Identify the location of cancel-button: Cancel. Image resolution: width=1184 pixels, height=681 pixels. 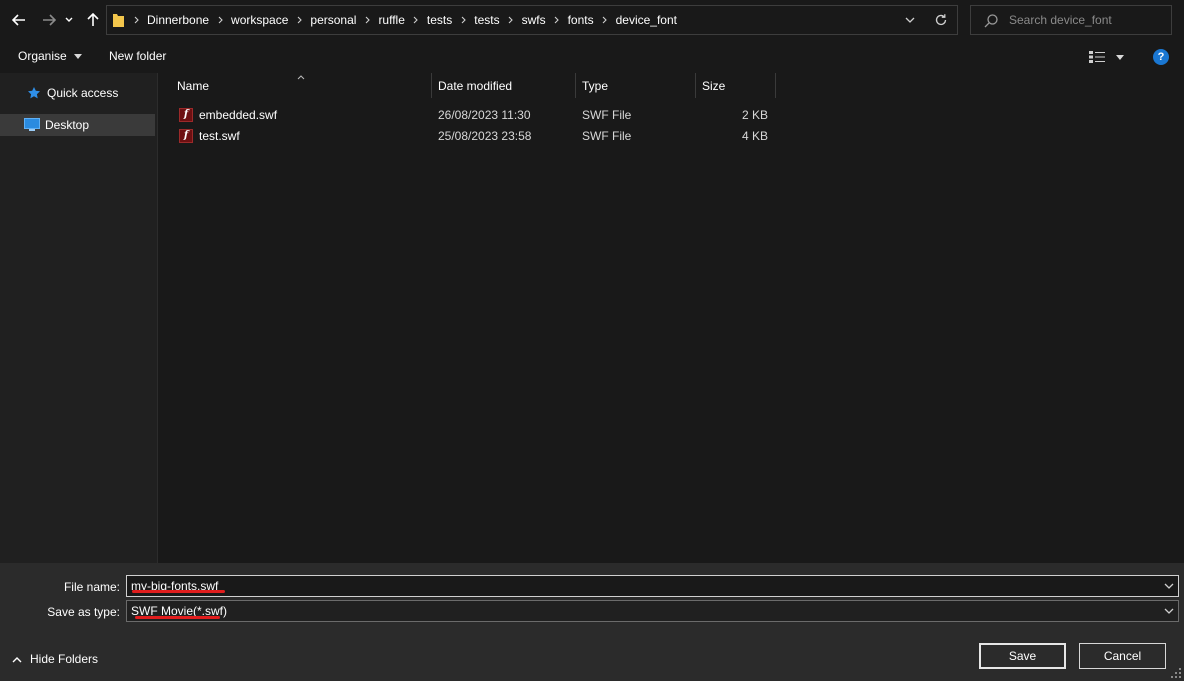
(1122, 656).